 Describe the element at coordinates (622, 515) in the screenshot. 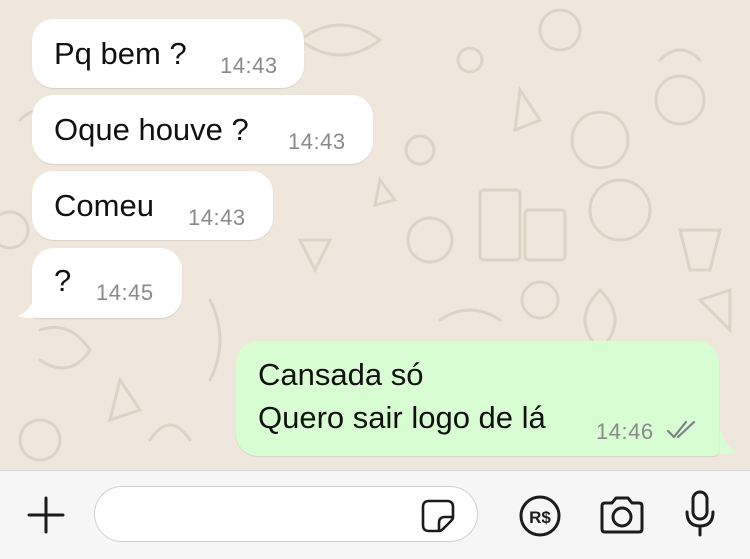

I see `camera-icon` at that location.